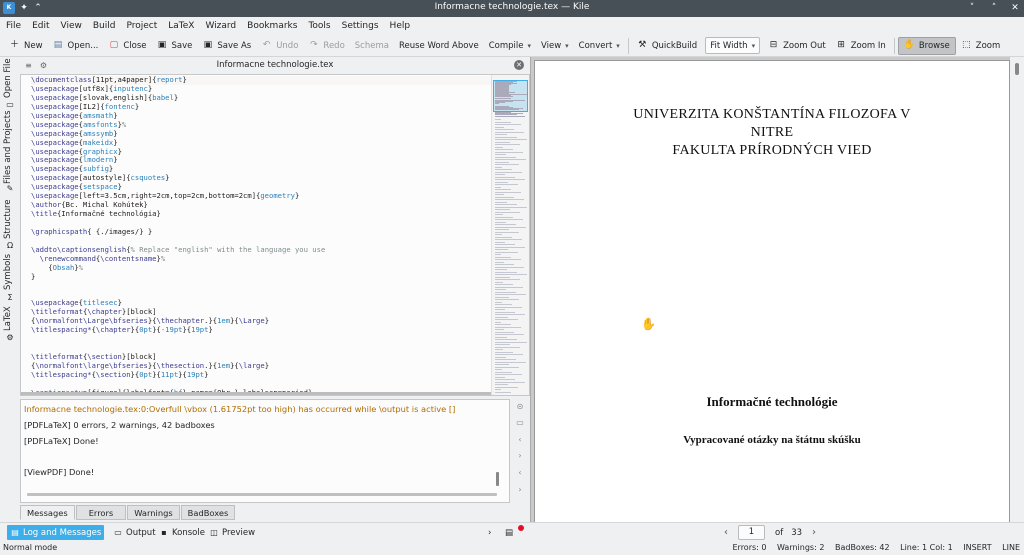 The width and height of the screenshot is (1024, 555). What do you see at coordinates (118, 532) in the screenshot?
I see `output-icon: ▭` at bounding box center [118, 532].